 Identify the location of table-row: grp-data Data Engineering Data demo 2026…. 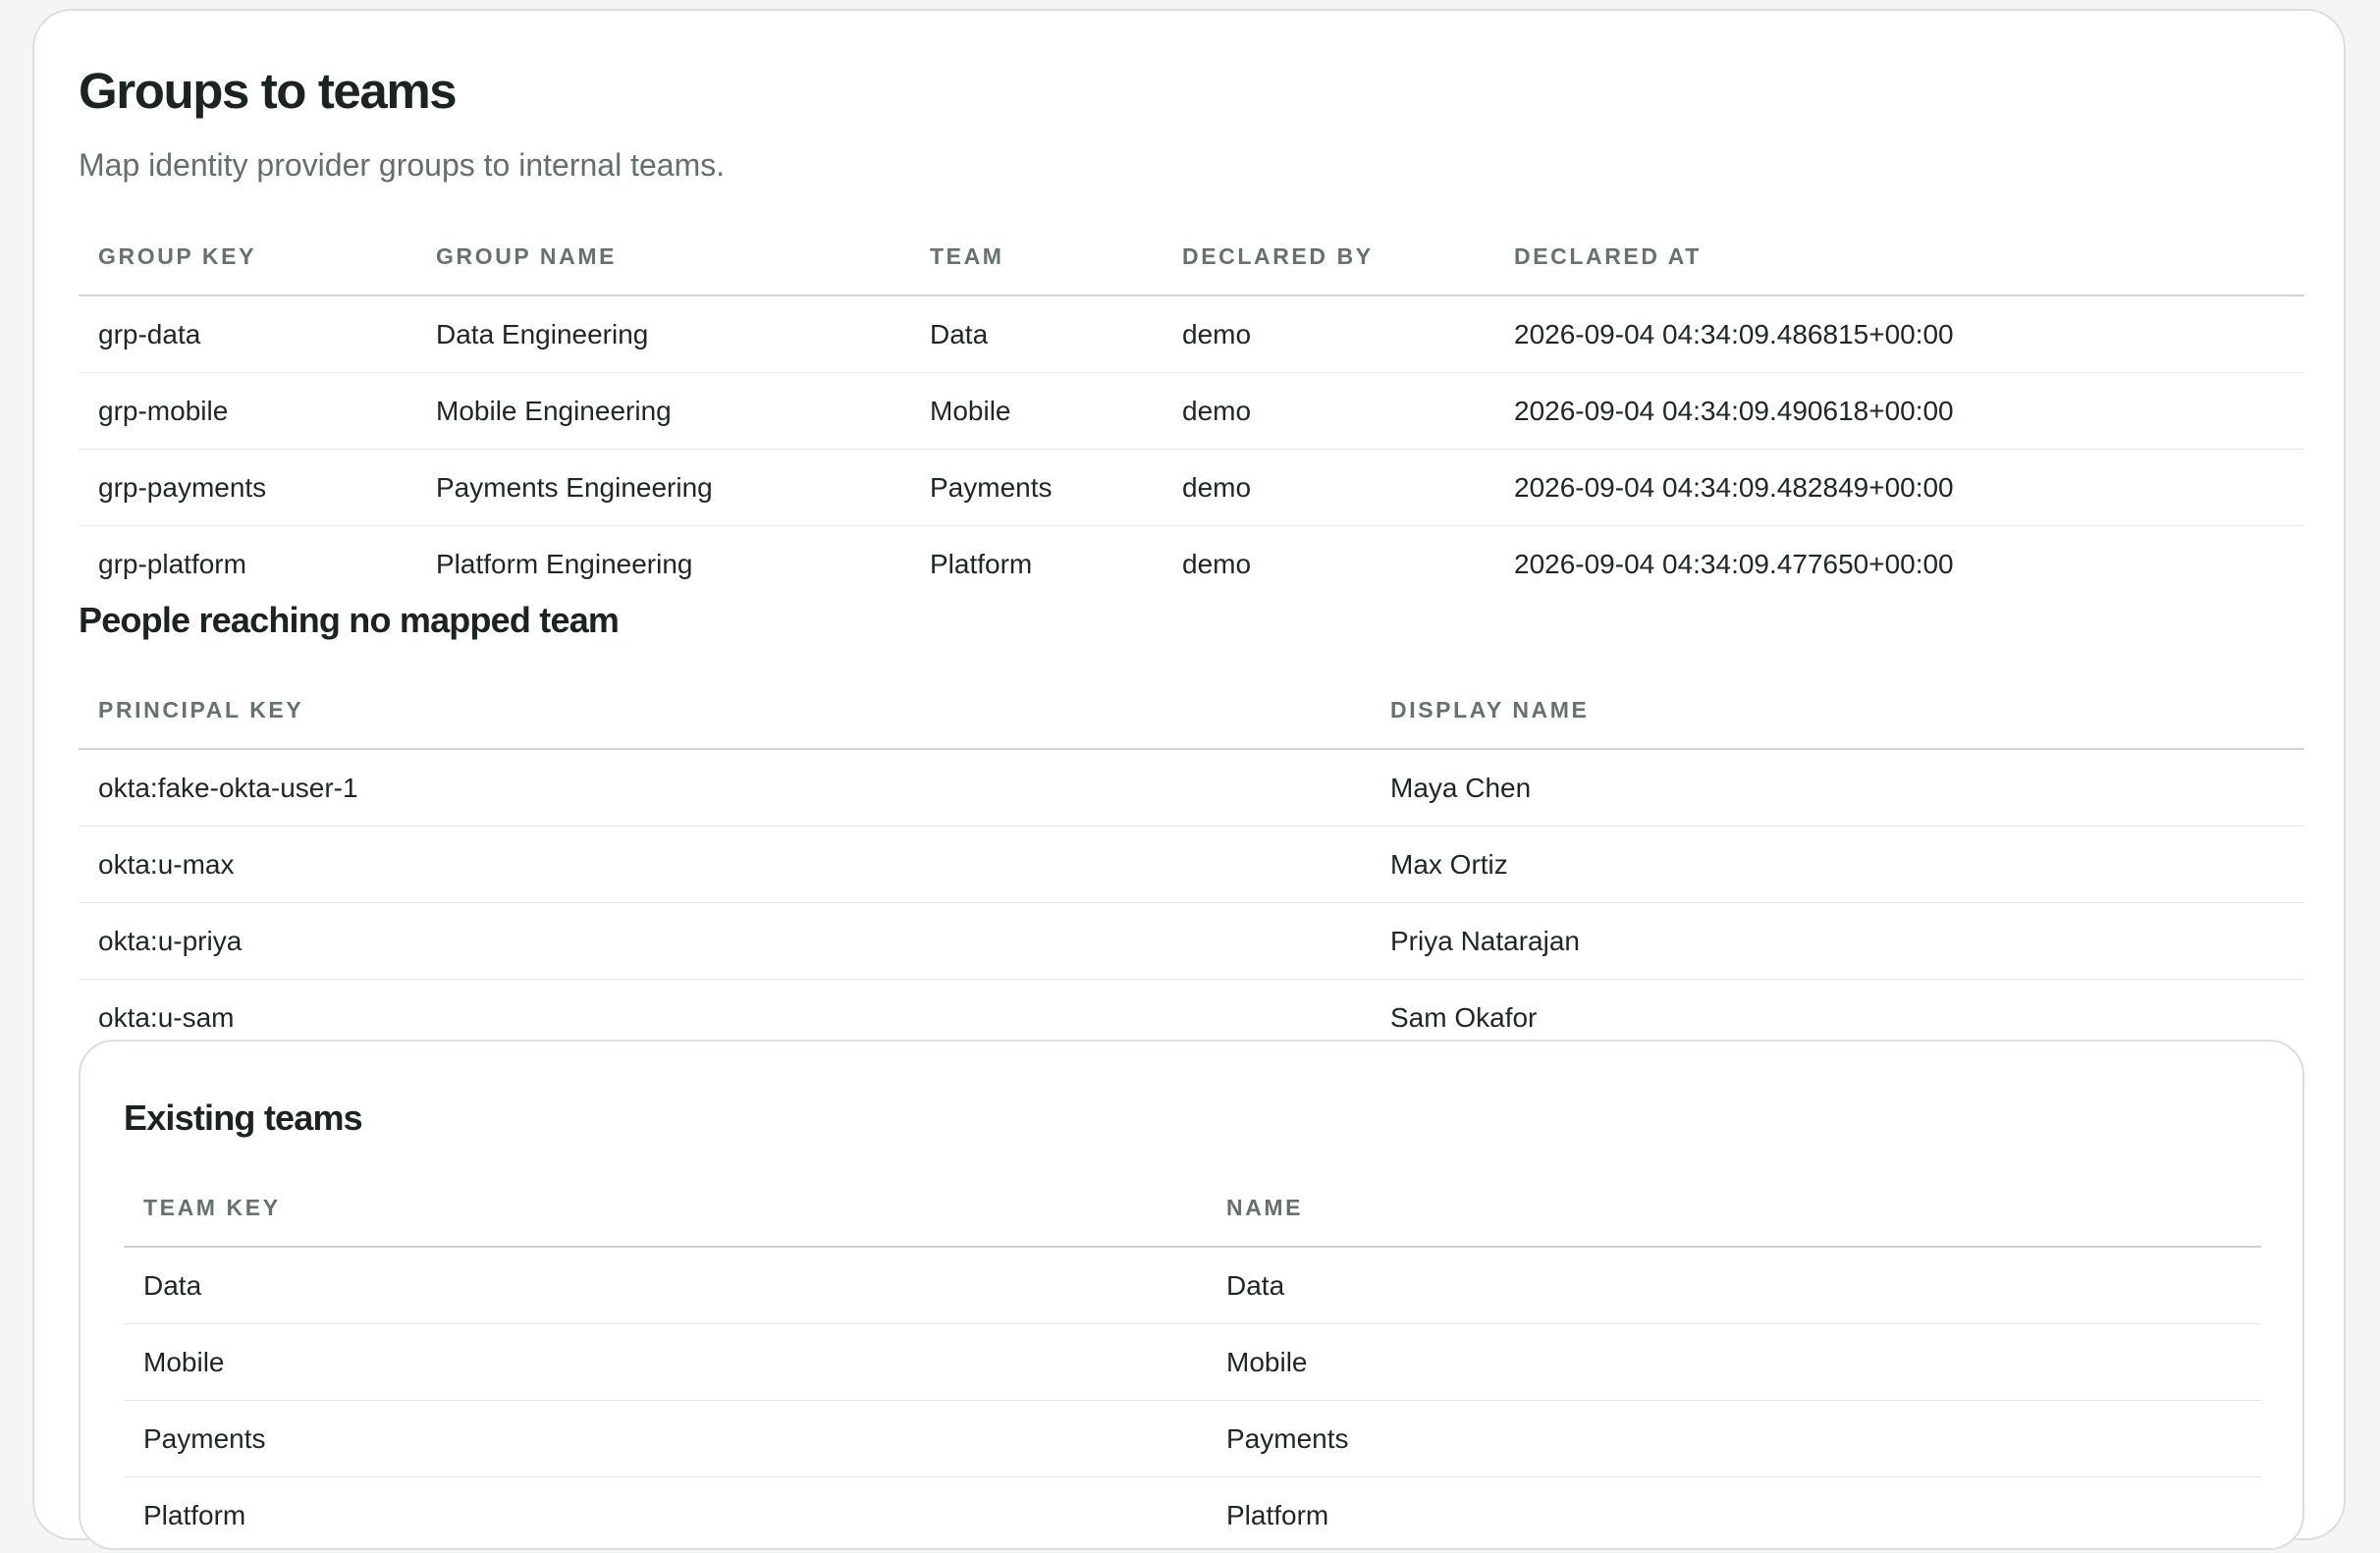
(1191, 334).